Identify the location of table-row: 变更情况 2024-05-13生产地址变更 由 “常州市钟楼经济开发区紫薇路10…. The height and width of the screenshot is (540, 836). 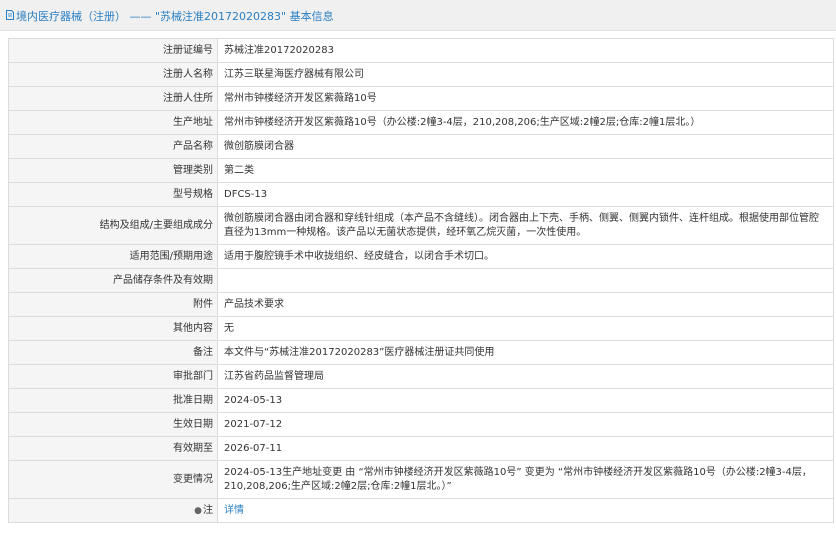
(421, 479).